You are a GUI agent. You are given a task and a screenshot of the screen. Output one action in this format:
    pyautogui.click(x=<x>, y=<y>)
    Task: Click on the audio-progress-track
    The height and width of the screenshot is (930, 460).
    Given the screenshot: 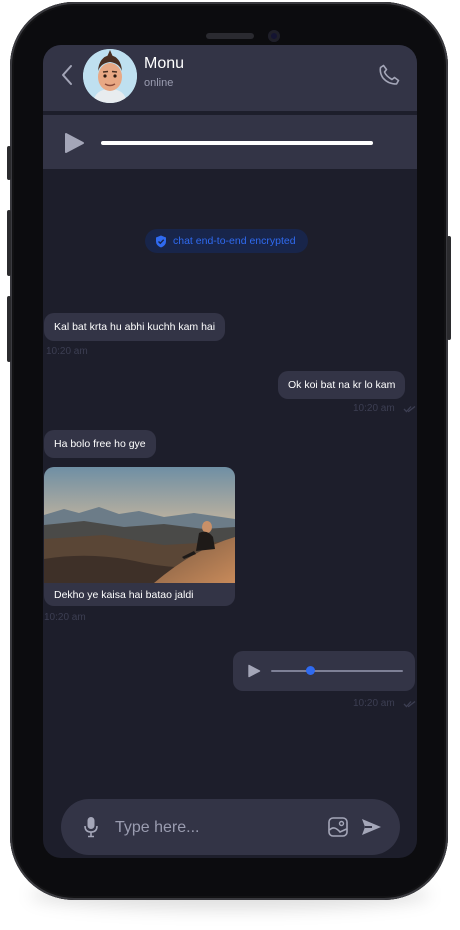 What is the action you would take?
    pyautogui.click(x=237, y=143)
    